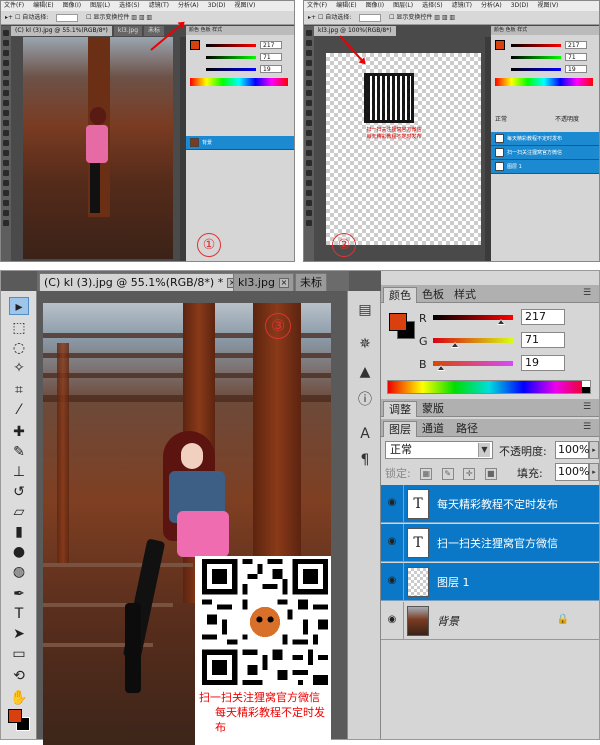 This screenshot has width=600, height=745. I want to click on lock-transparent-icon: ▦, so click(426, 474).